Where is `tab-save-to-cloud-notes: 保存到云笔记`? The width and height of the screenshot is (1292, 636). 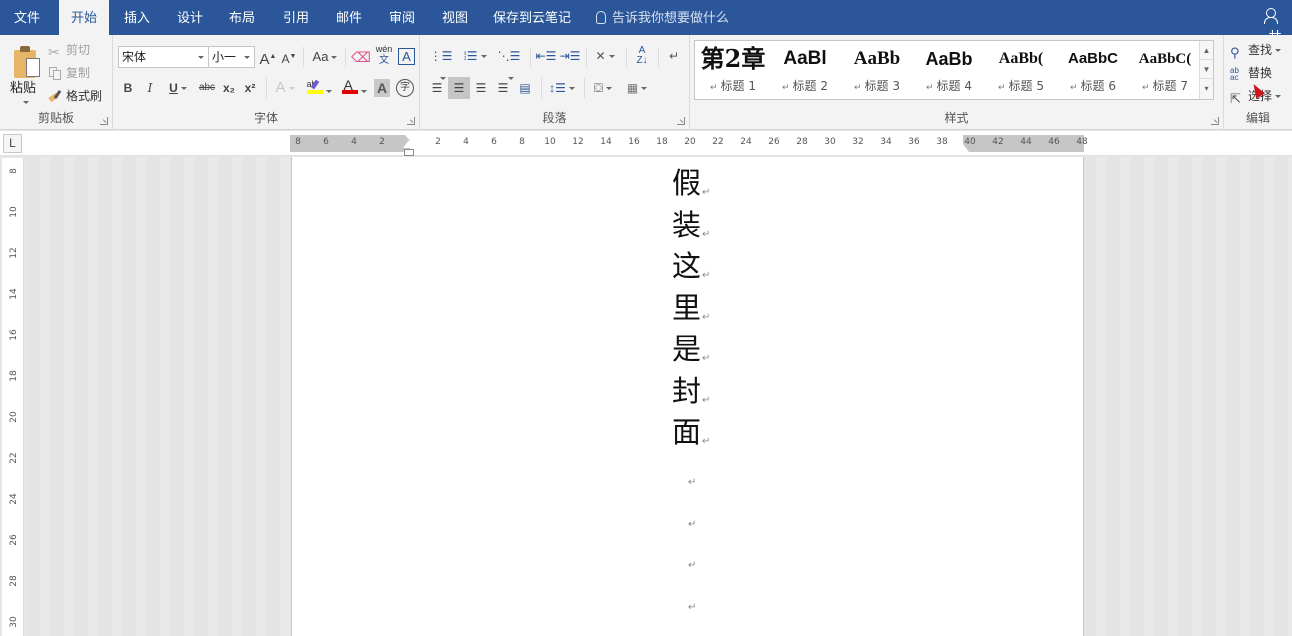
tab-save-to-cloud-notes: 保存到云笔记 is located at coordinates (532, 17).